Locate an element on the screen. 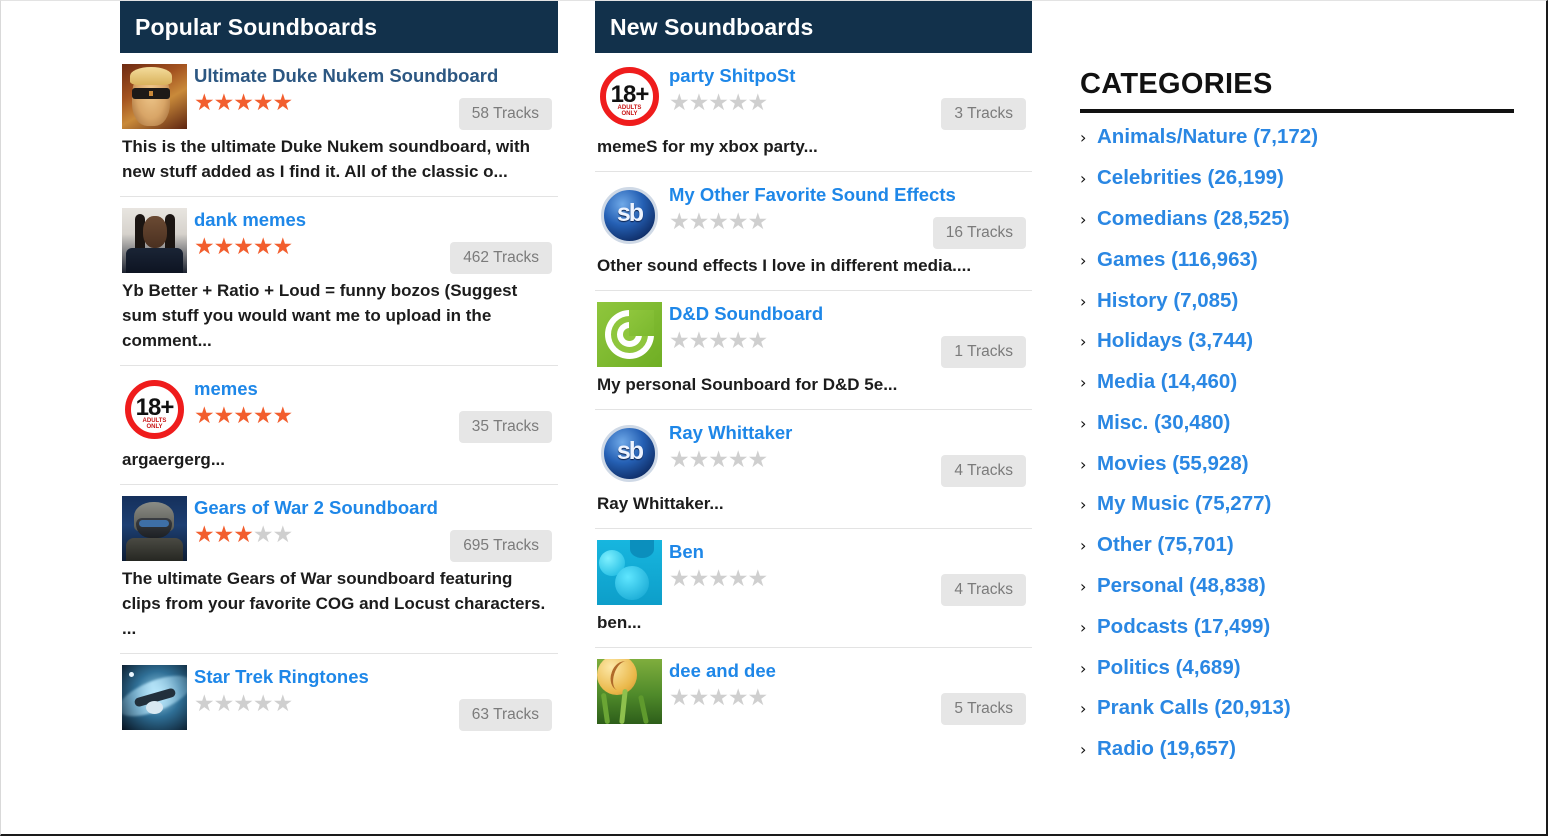 The image size is (1548, 836). soundboard-title-link: Star Trek Ringtones is located at coordinates (376, 676).